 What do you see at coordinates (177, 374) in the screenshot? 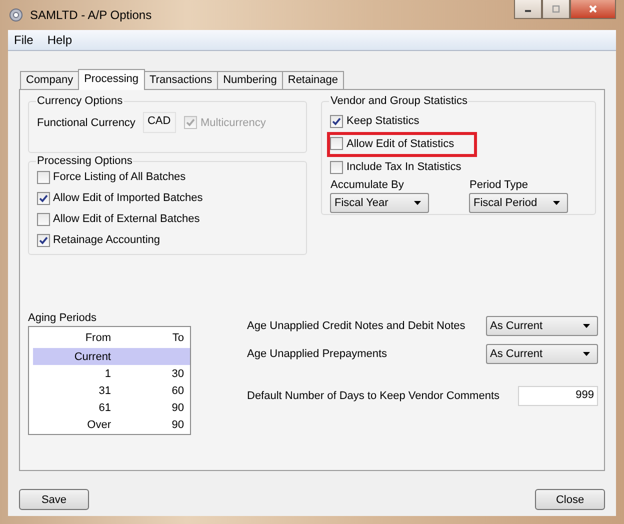
I see `table-cell-text: 30` at bounding box center [177, 374].